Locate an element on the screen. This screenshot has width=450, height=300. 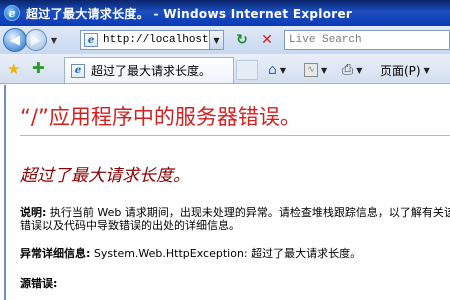
address-bar: e http://localhost/ ▼ is located at coordinates (152, 40).